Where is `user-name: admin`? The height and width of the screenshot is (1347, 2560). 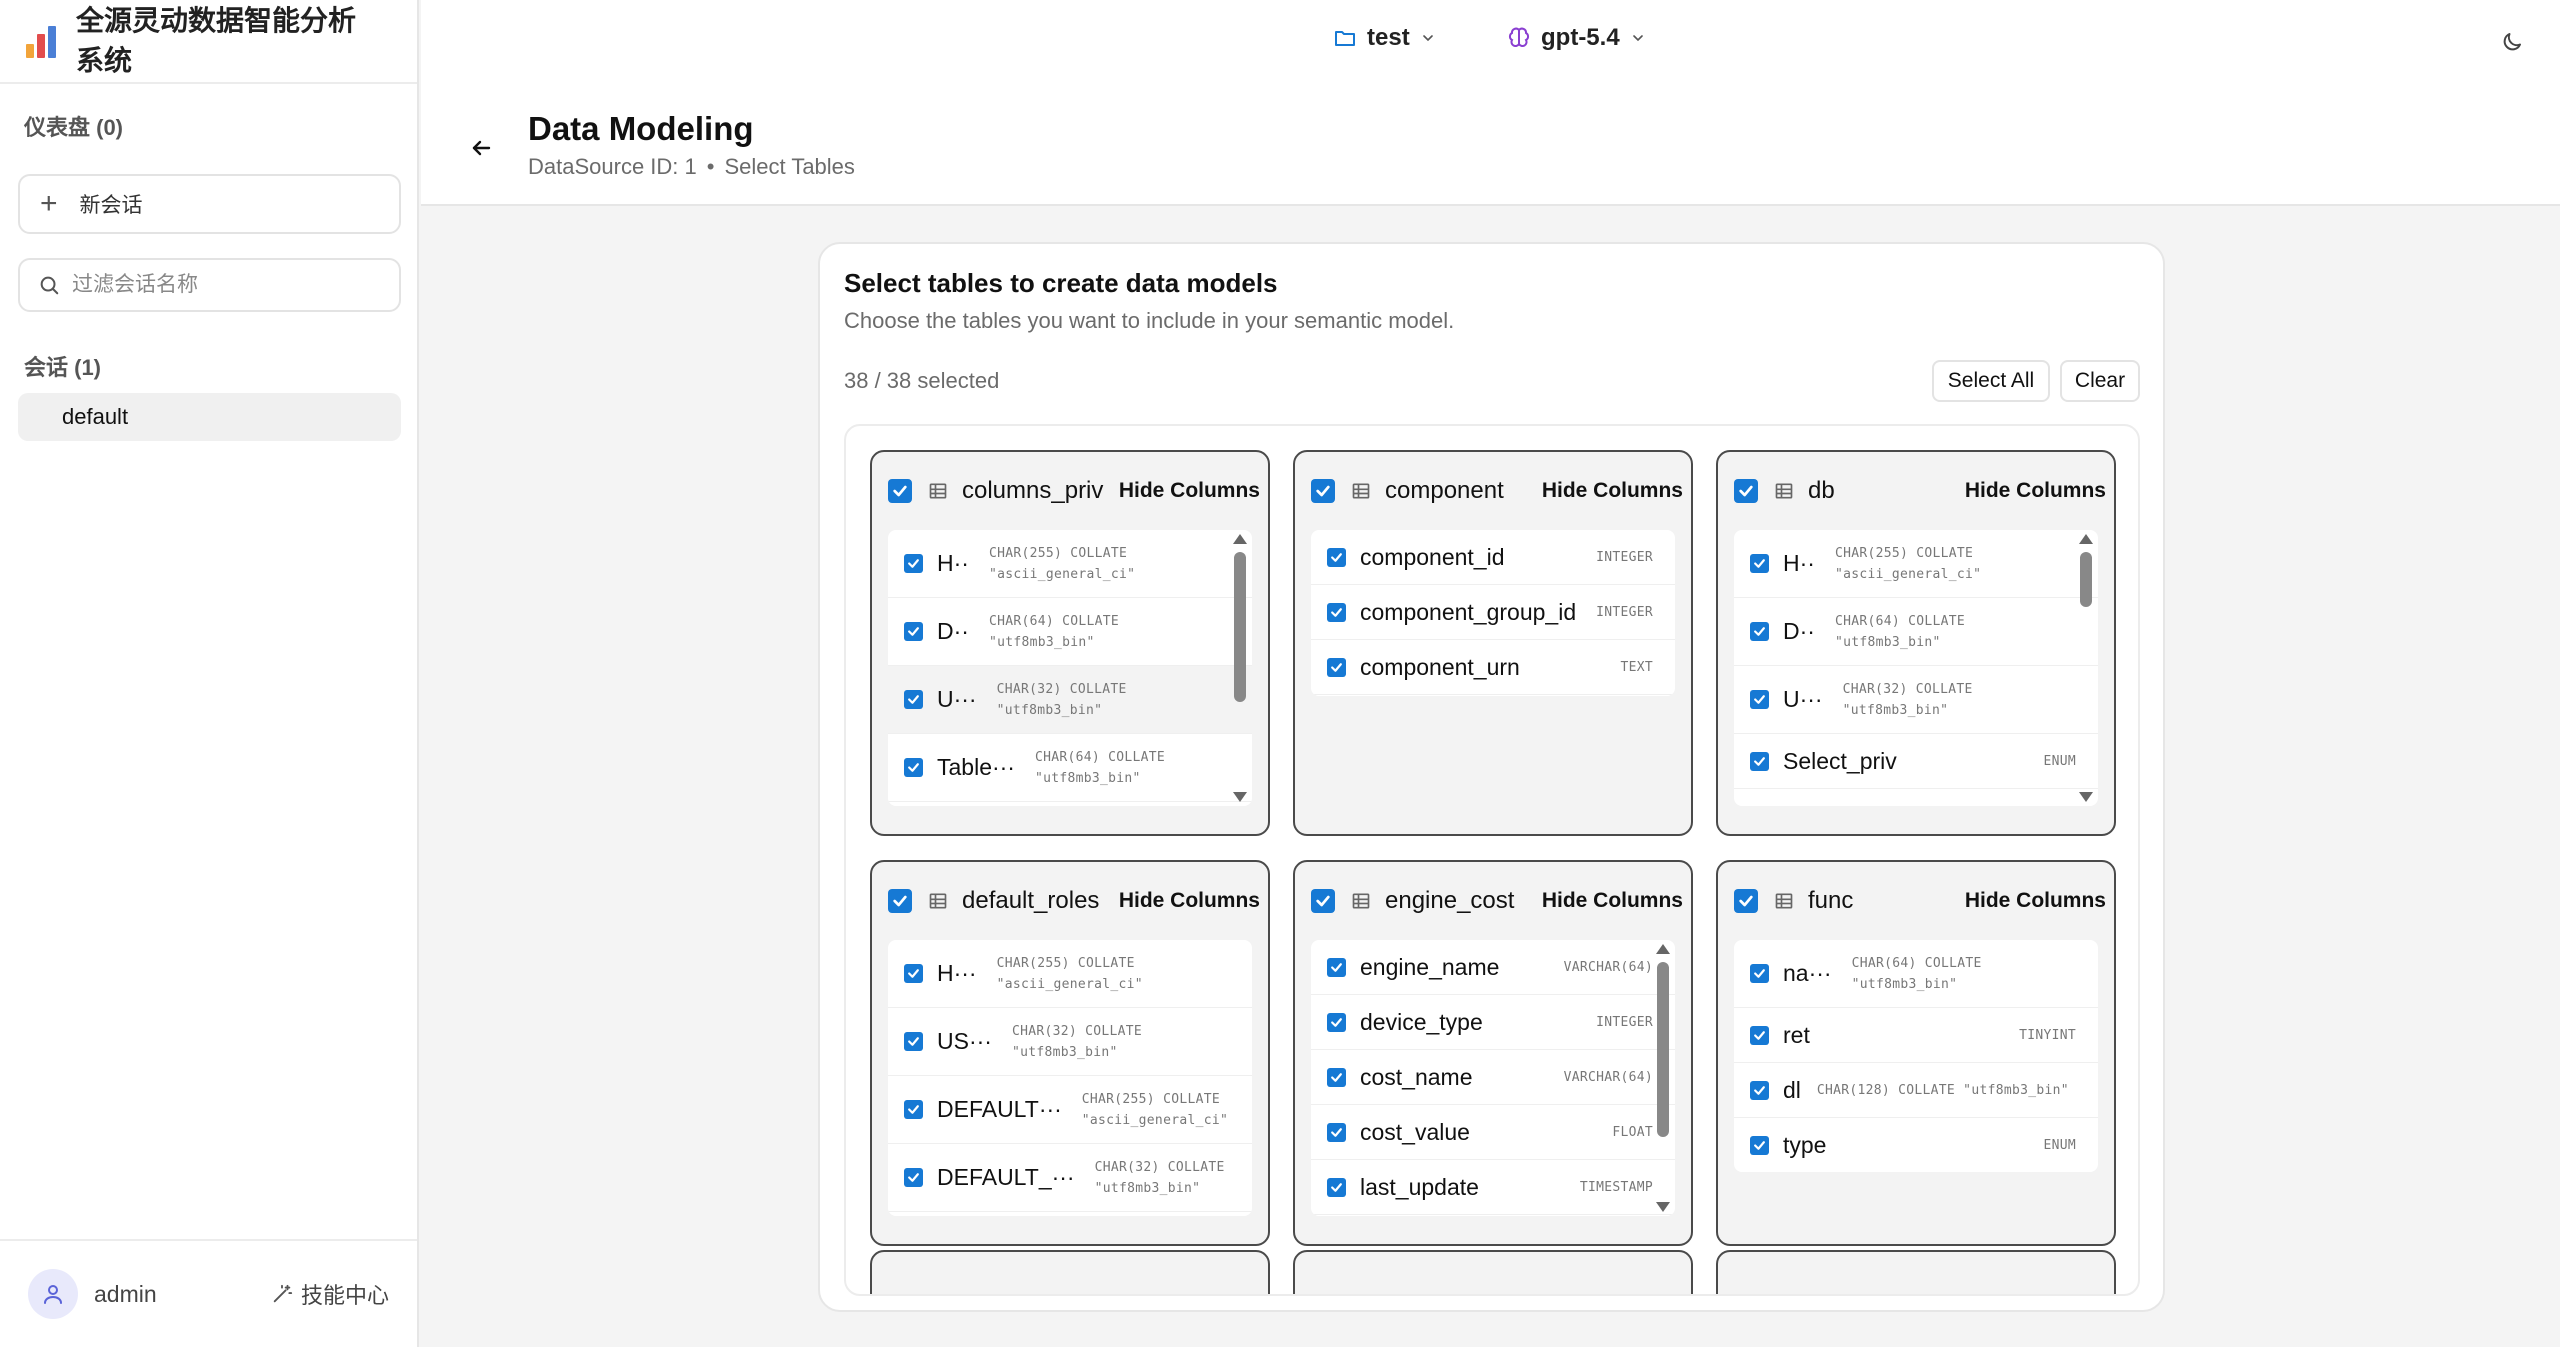 user-name: admin is located at coordinates (125, 1294).